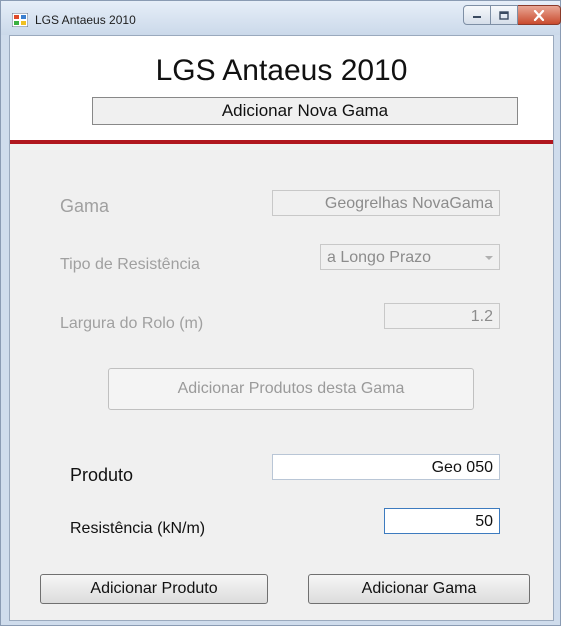  I want to click on app-title: LGS Antaeus 2010, so click(281, 70).